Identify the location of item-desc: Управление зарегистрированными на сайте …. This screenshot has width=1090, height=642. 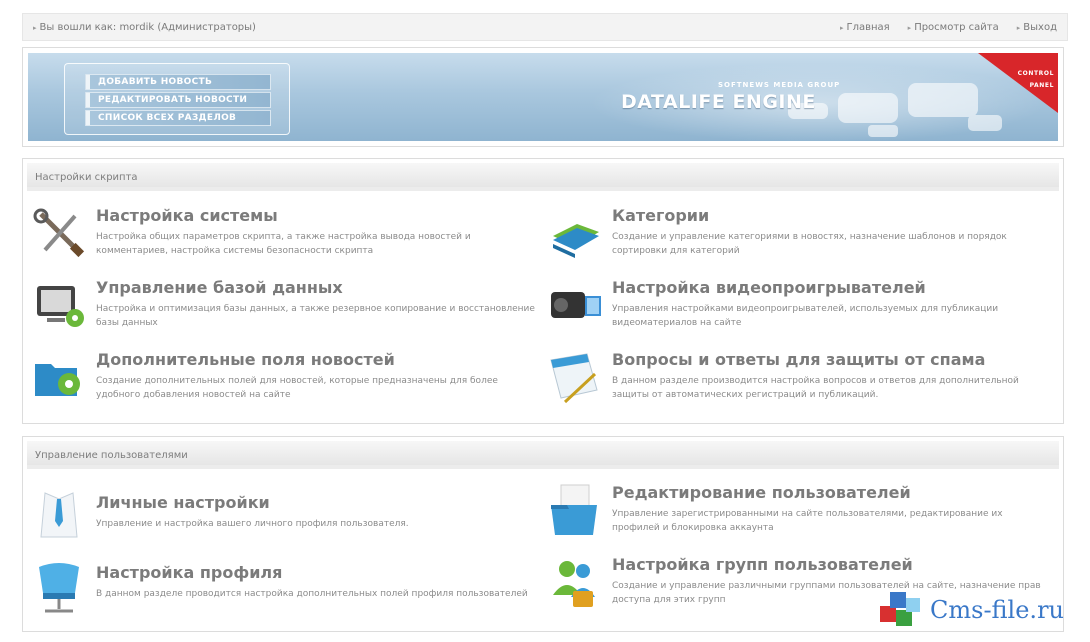
(807, 521).